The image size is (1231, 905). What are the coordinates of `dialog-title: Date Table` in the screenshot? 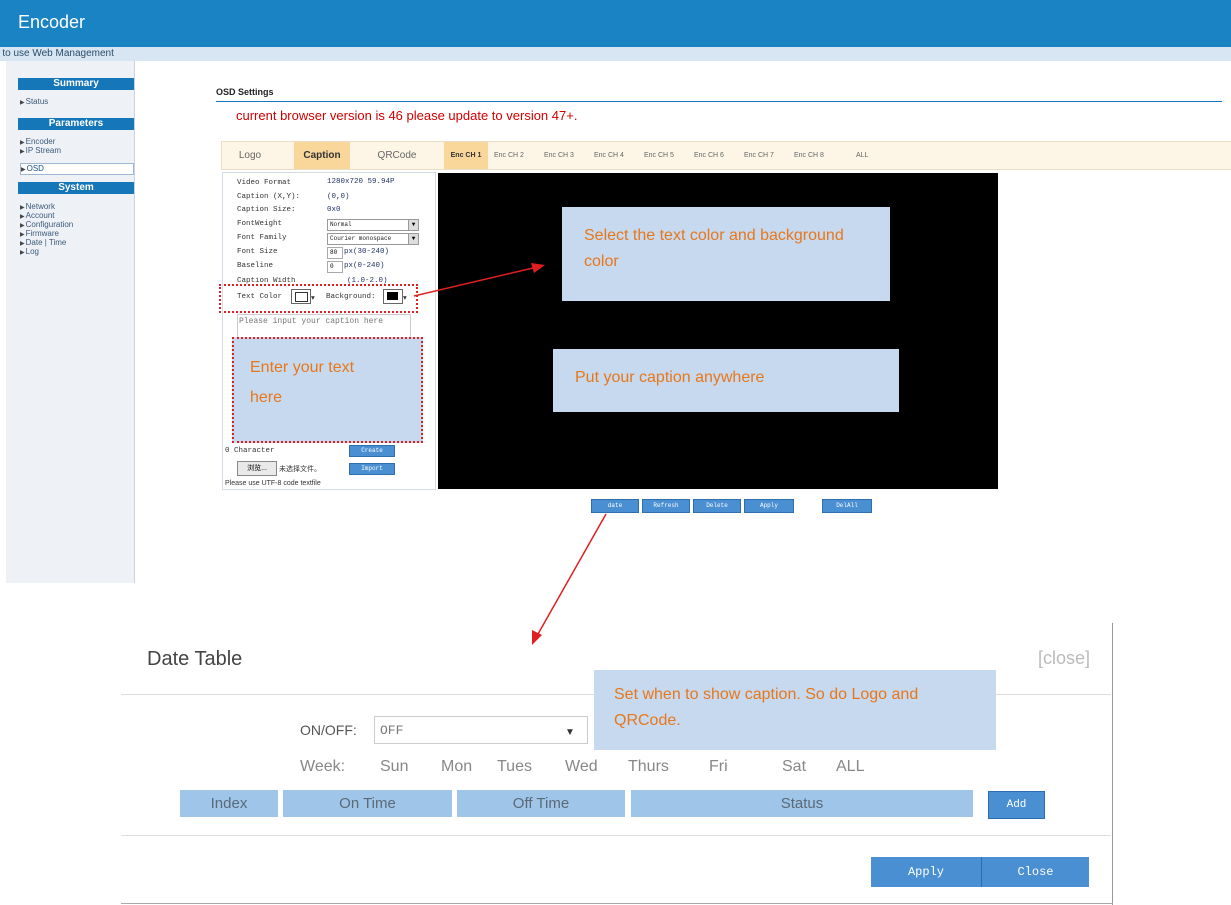 It's located at (195, 659).